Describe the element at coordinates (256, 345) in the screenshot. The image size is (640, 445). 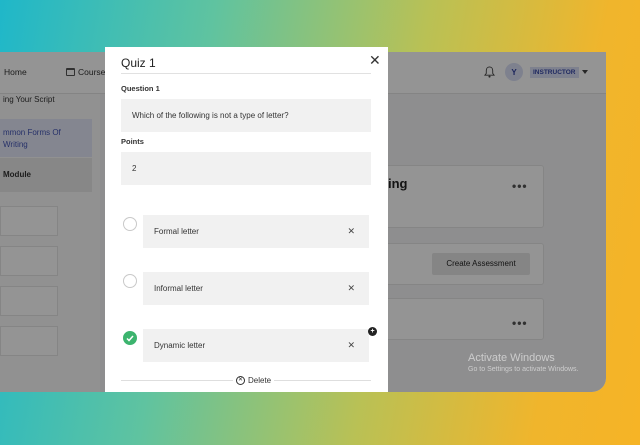
I see `option-field: Dynamic letter ✕` at that location.